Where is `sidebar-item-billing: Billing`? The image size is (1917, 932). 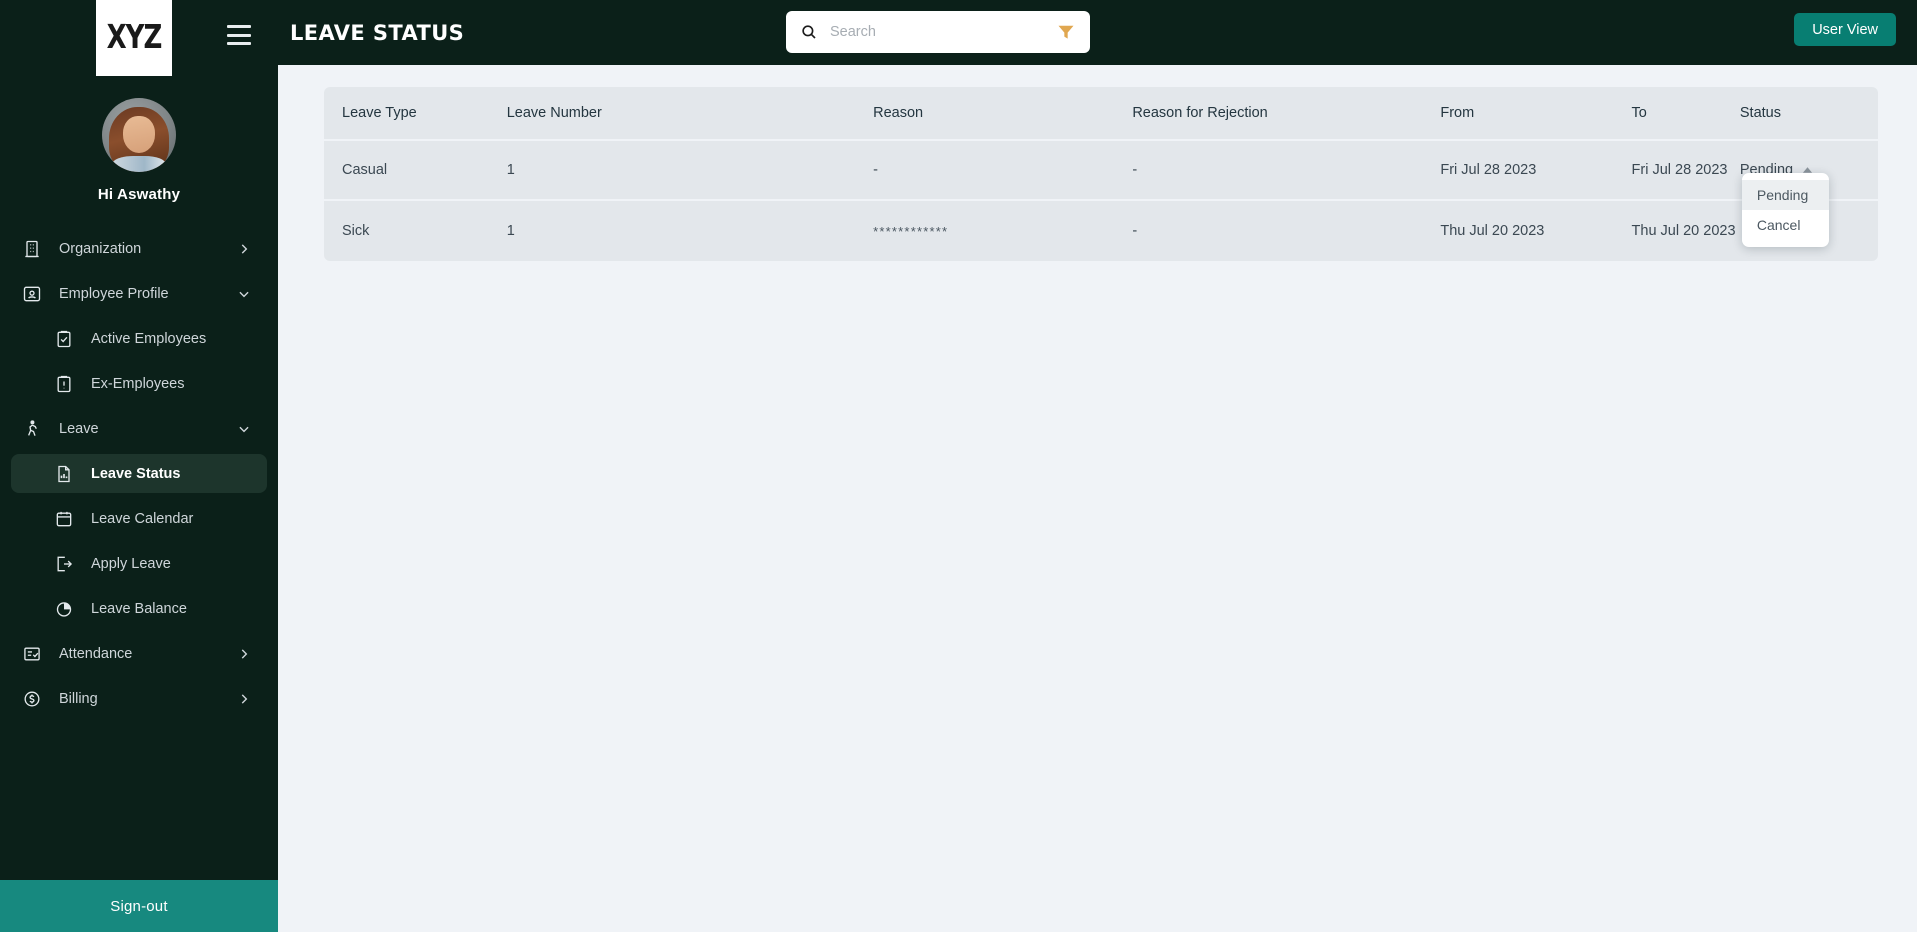 sidebar-item-billing: Billing is located at coordinates (139, 698).